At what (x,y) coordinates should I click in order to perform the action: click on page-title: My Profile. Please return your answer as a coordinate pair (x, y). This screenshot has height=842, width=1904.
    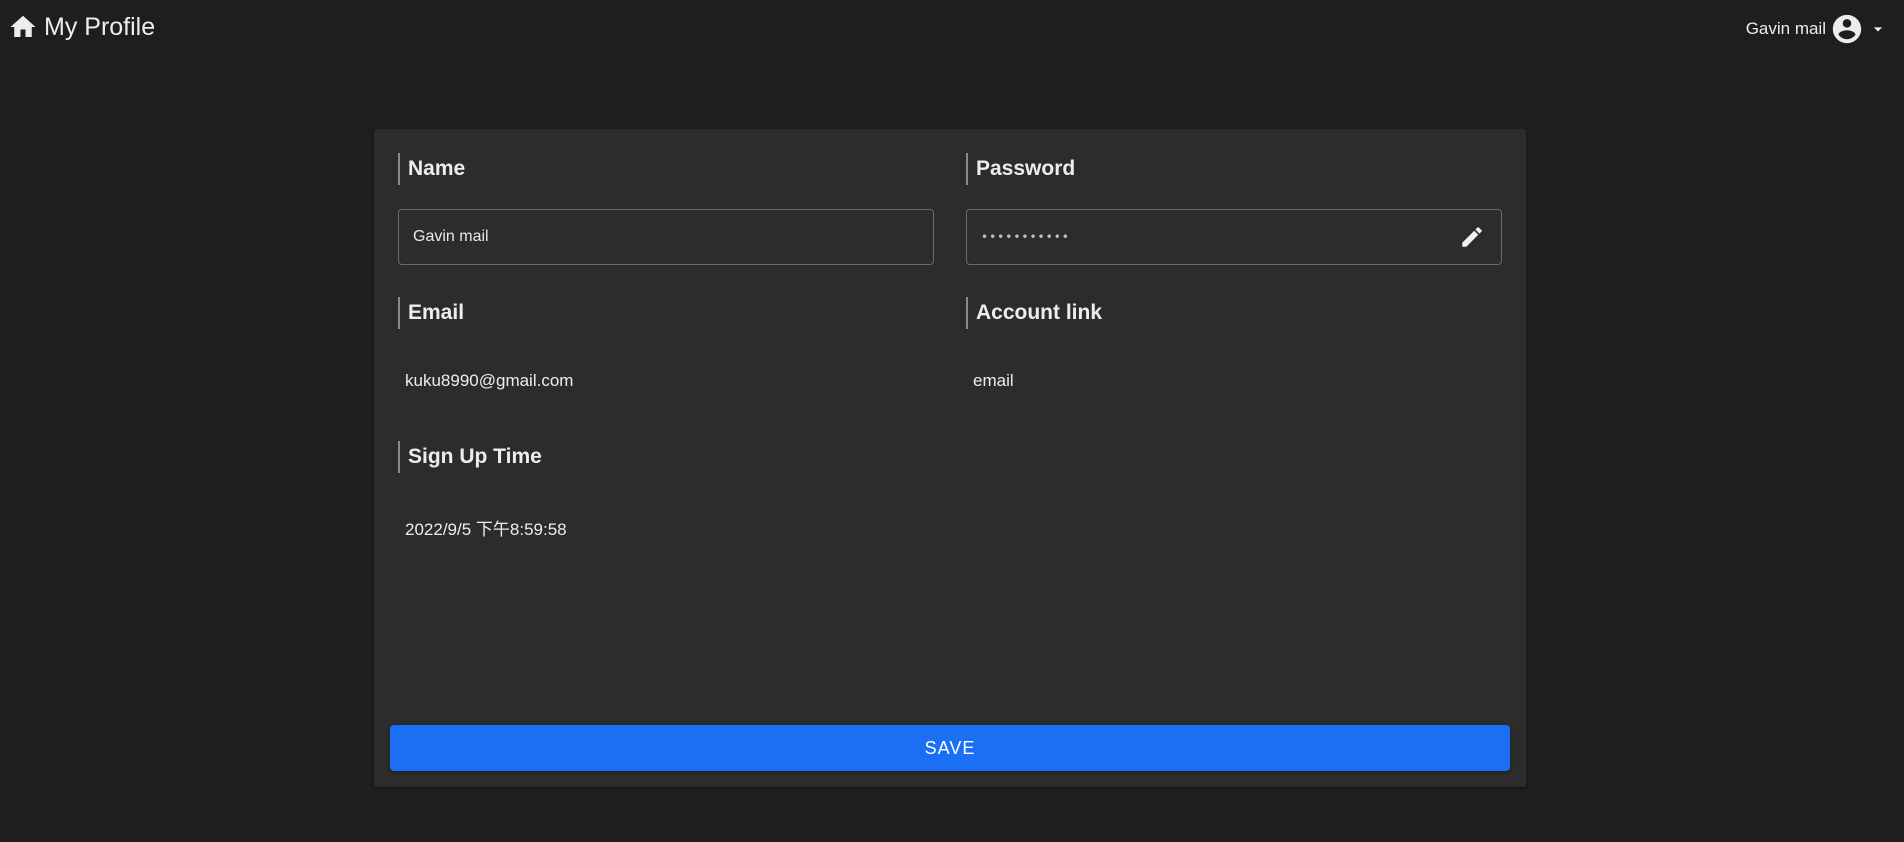
    Looking at the image, I should click on (100, 27).